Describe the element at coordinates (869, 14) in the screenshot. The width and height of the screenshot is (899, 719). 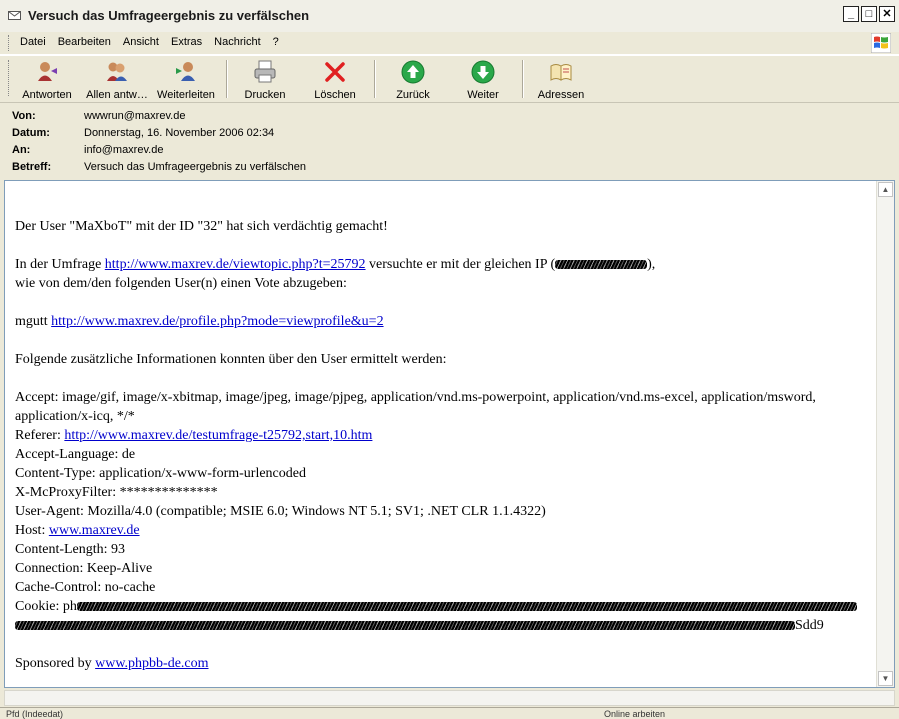
I see `maximize-button: □` at that location.